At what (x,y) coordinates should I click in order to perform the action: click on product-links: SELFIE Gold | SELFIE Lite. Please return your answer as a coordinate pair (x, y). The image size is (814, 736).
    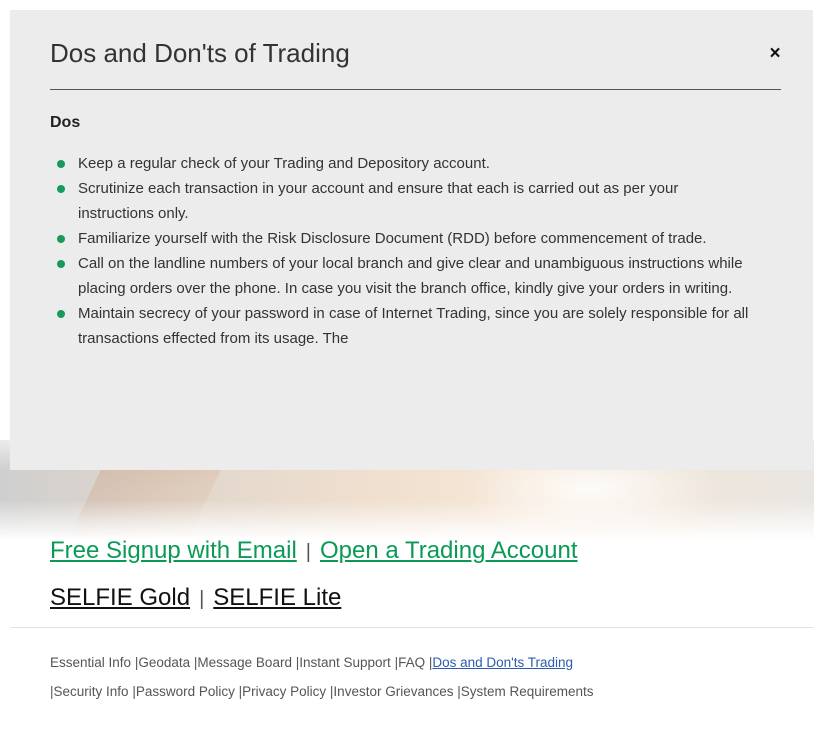
    Looking at the image, I should click on (195, 598).